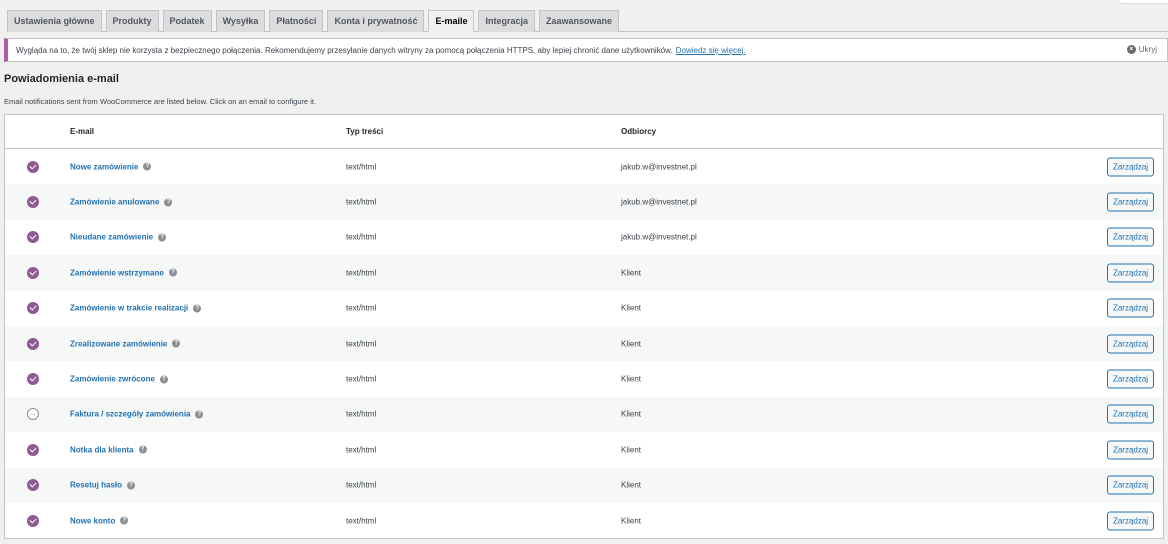 The height and width of the screenshot is (544, 1168). I want to click on email-name-link: Nieudane zamówienie?, so click(118, 237).